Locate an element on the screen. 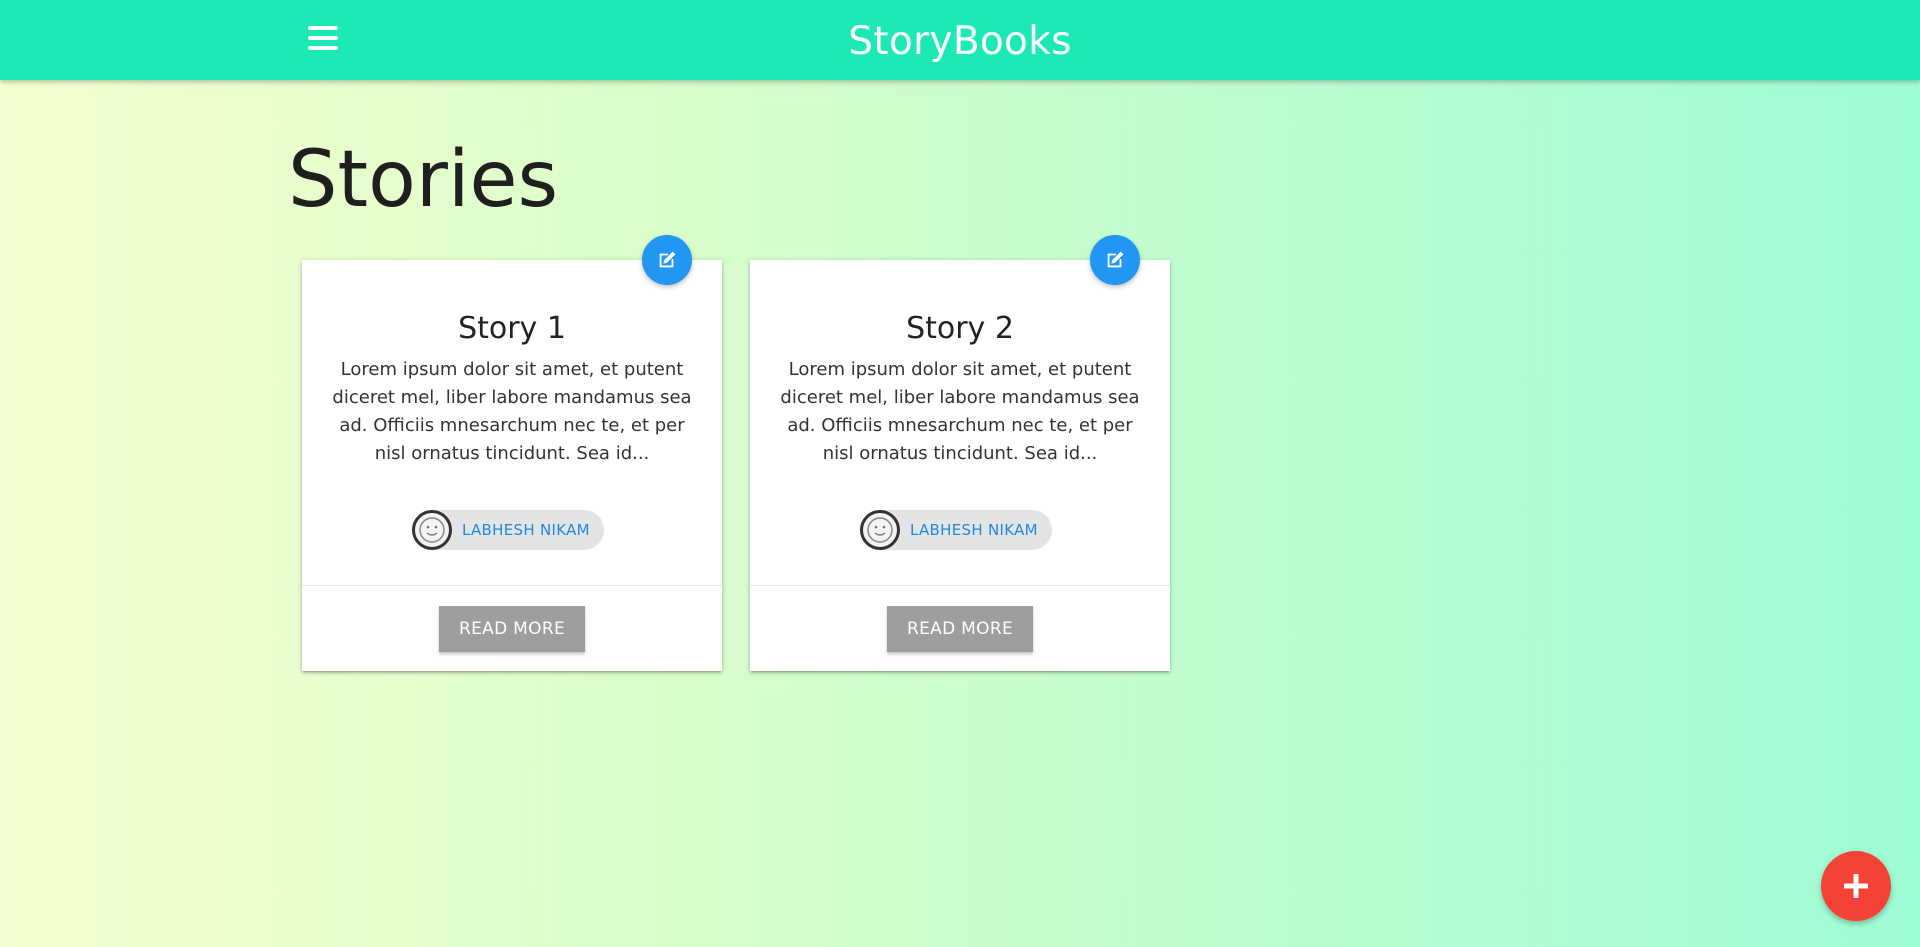 The width and height of the screenshot is (1920, 947). add-story-button is located at coordinates (1856, 886).